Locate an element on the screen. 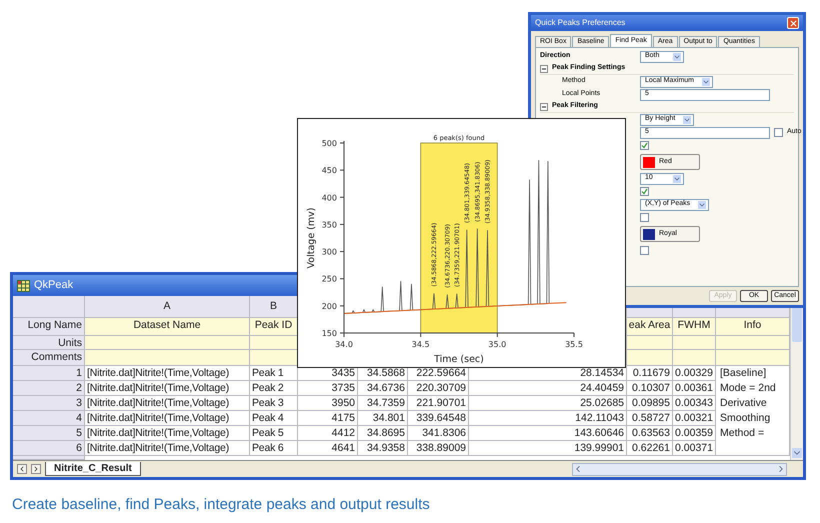  table-cell: 4641 is located at coordinates (328, 448).